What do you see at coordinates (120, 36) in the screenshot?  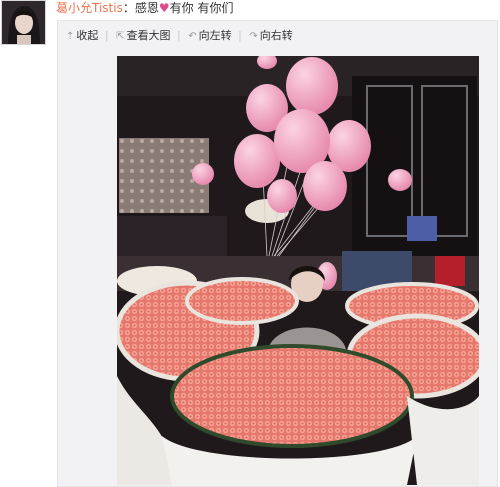 I see `external-link-icon: ⇱` at bounding box center [120, 36].